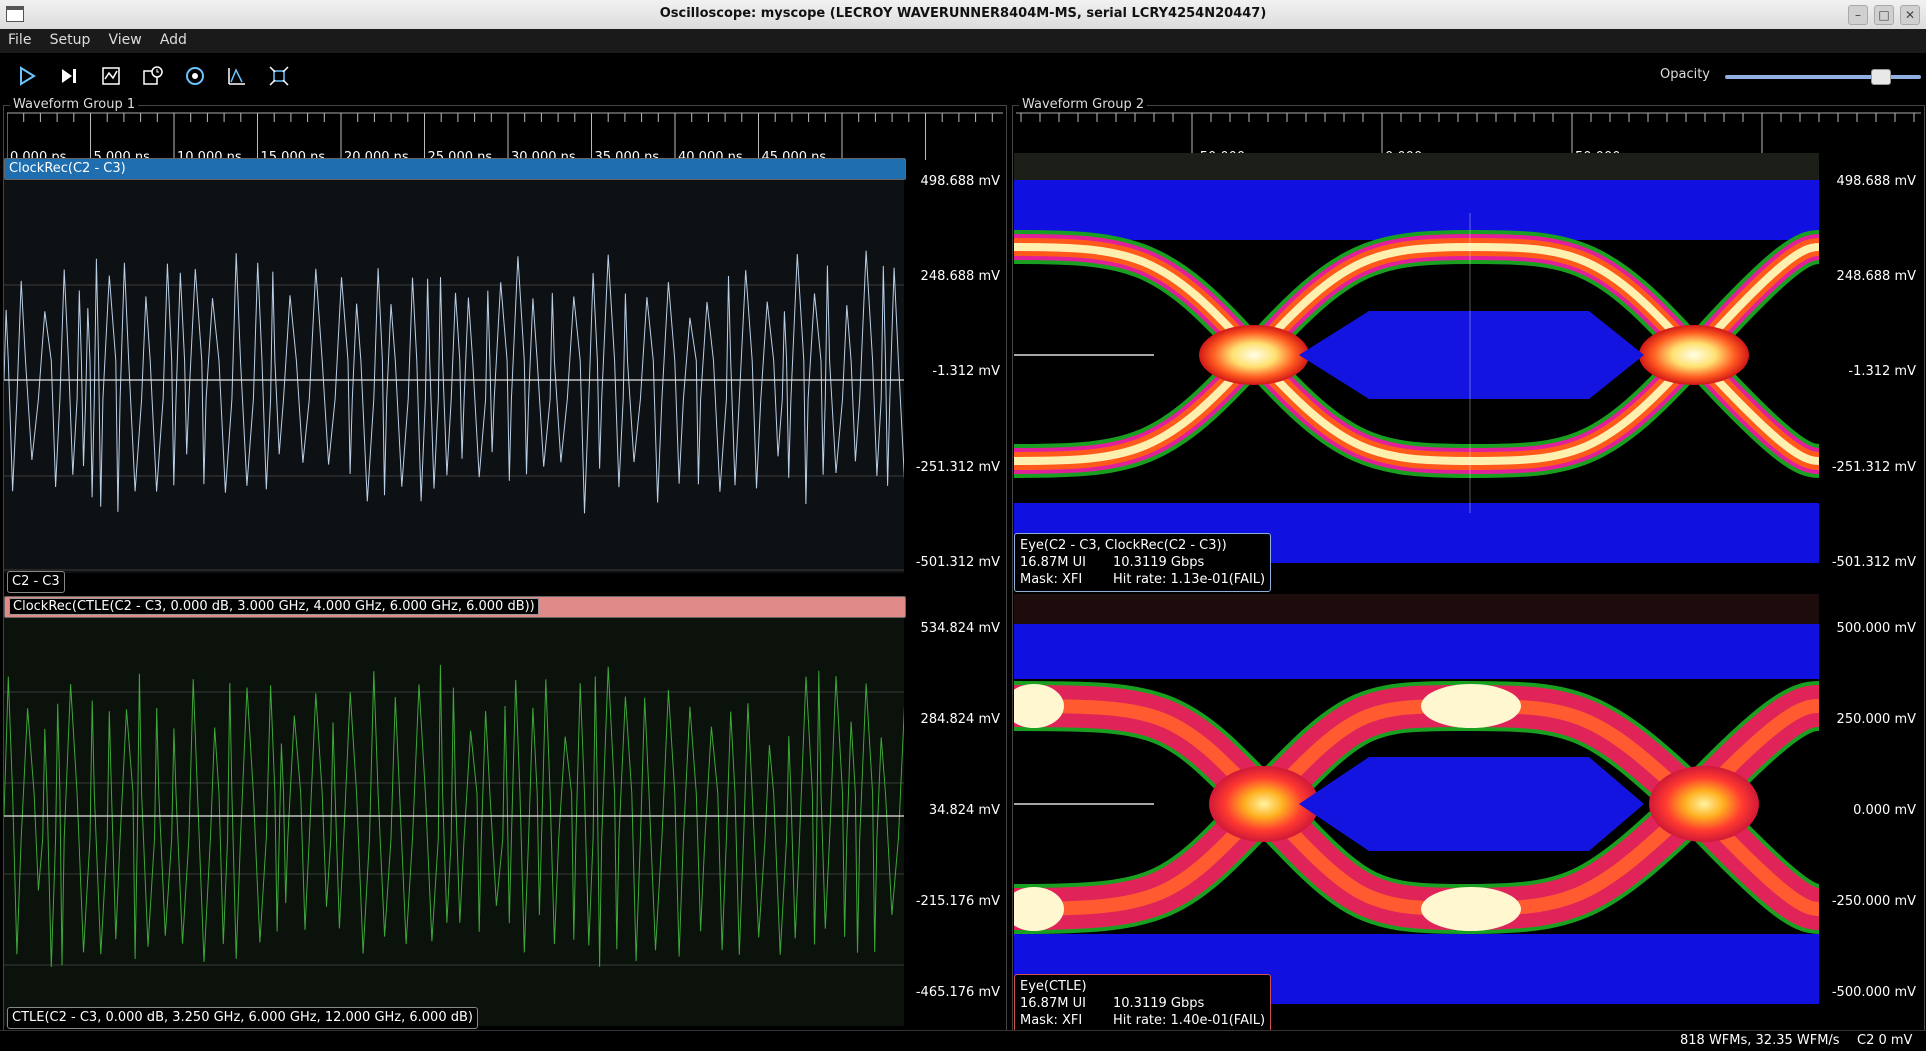 The height and width of the screenshot is (1051, 1926). I want to click on stop-button, so click(111, 76).